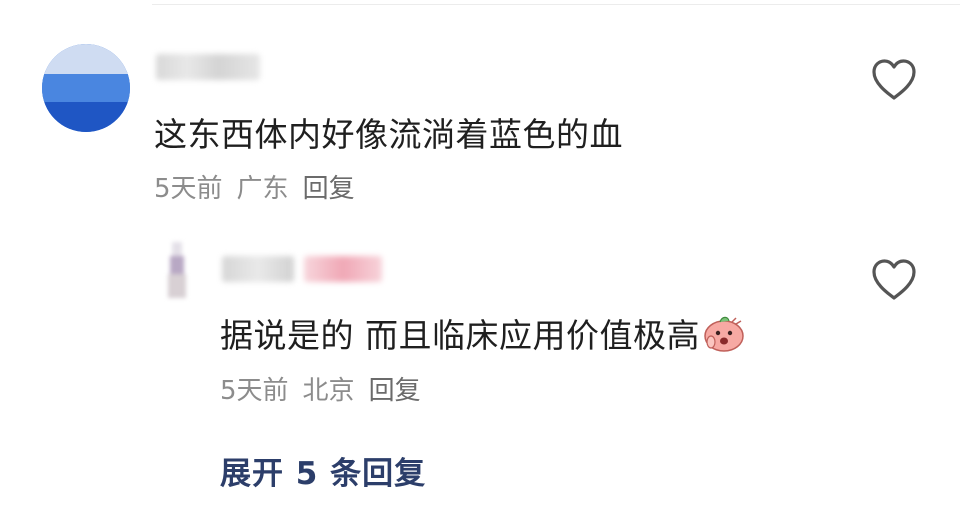  Describe the element at coordinates (254, 391) in the screenshot. I see `reply-time: 5天前` at that location.